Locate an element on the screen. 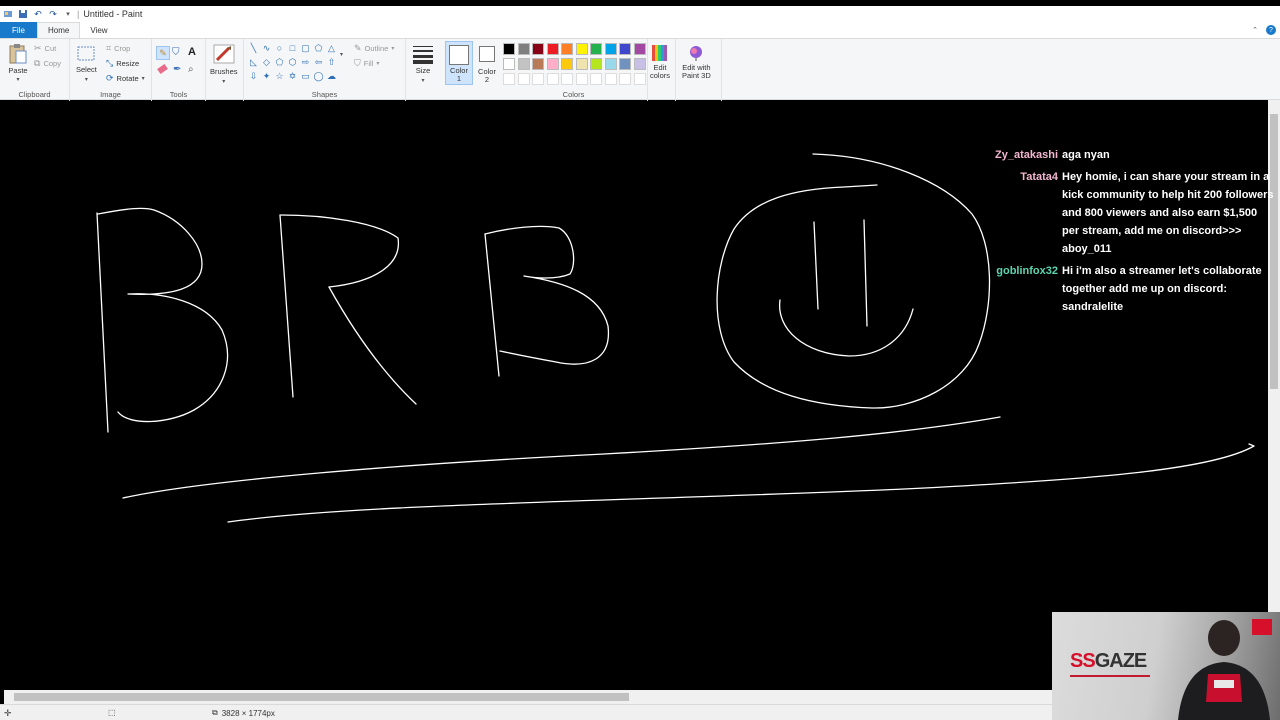 The image size is (1280, 720). select-button: Select ▾ is located at coordinates (86, 64).